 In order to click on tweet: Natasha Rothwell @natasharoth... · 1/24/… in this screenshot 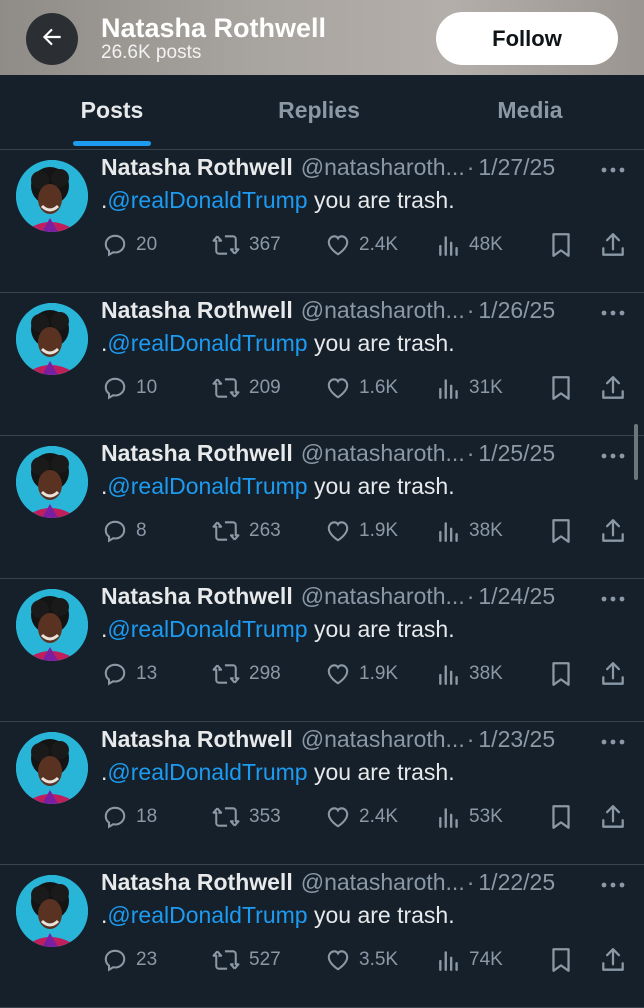, I will do `click(322, 650)`.